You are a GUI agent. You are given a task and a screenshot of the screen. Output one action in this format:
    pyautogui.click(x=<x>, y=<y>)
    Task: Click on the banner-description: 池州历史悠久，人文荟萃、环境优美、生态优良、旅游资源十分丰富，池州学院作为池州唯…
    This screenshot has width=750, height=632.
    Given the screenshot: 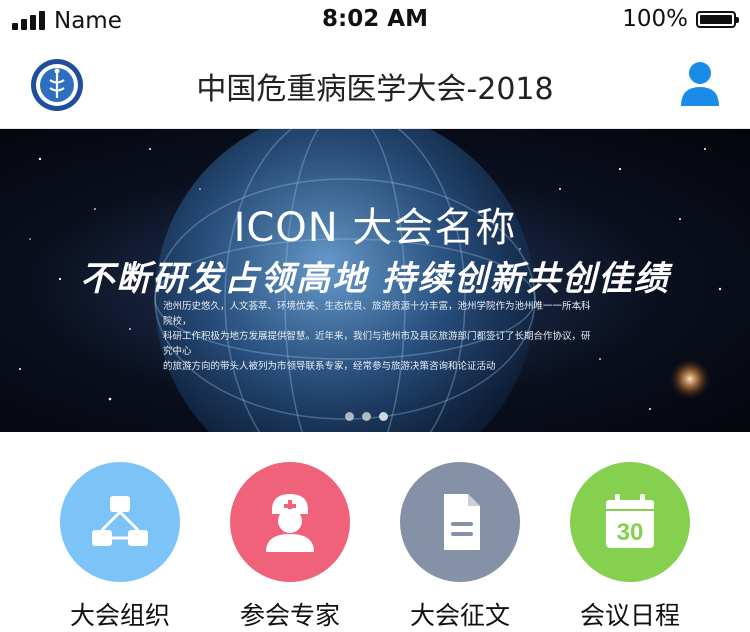 What is the action you would take?
    pyautogui.click(x=378, y=336)
    